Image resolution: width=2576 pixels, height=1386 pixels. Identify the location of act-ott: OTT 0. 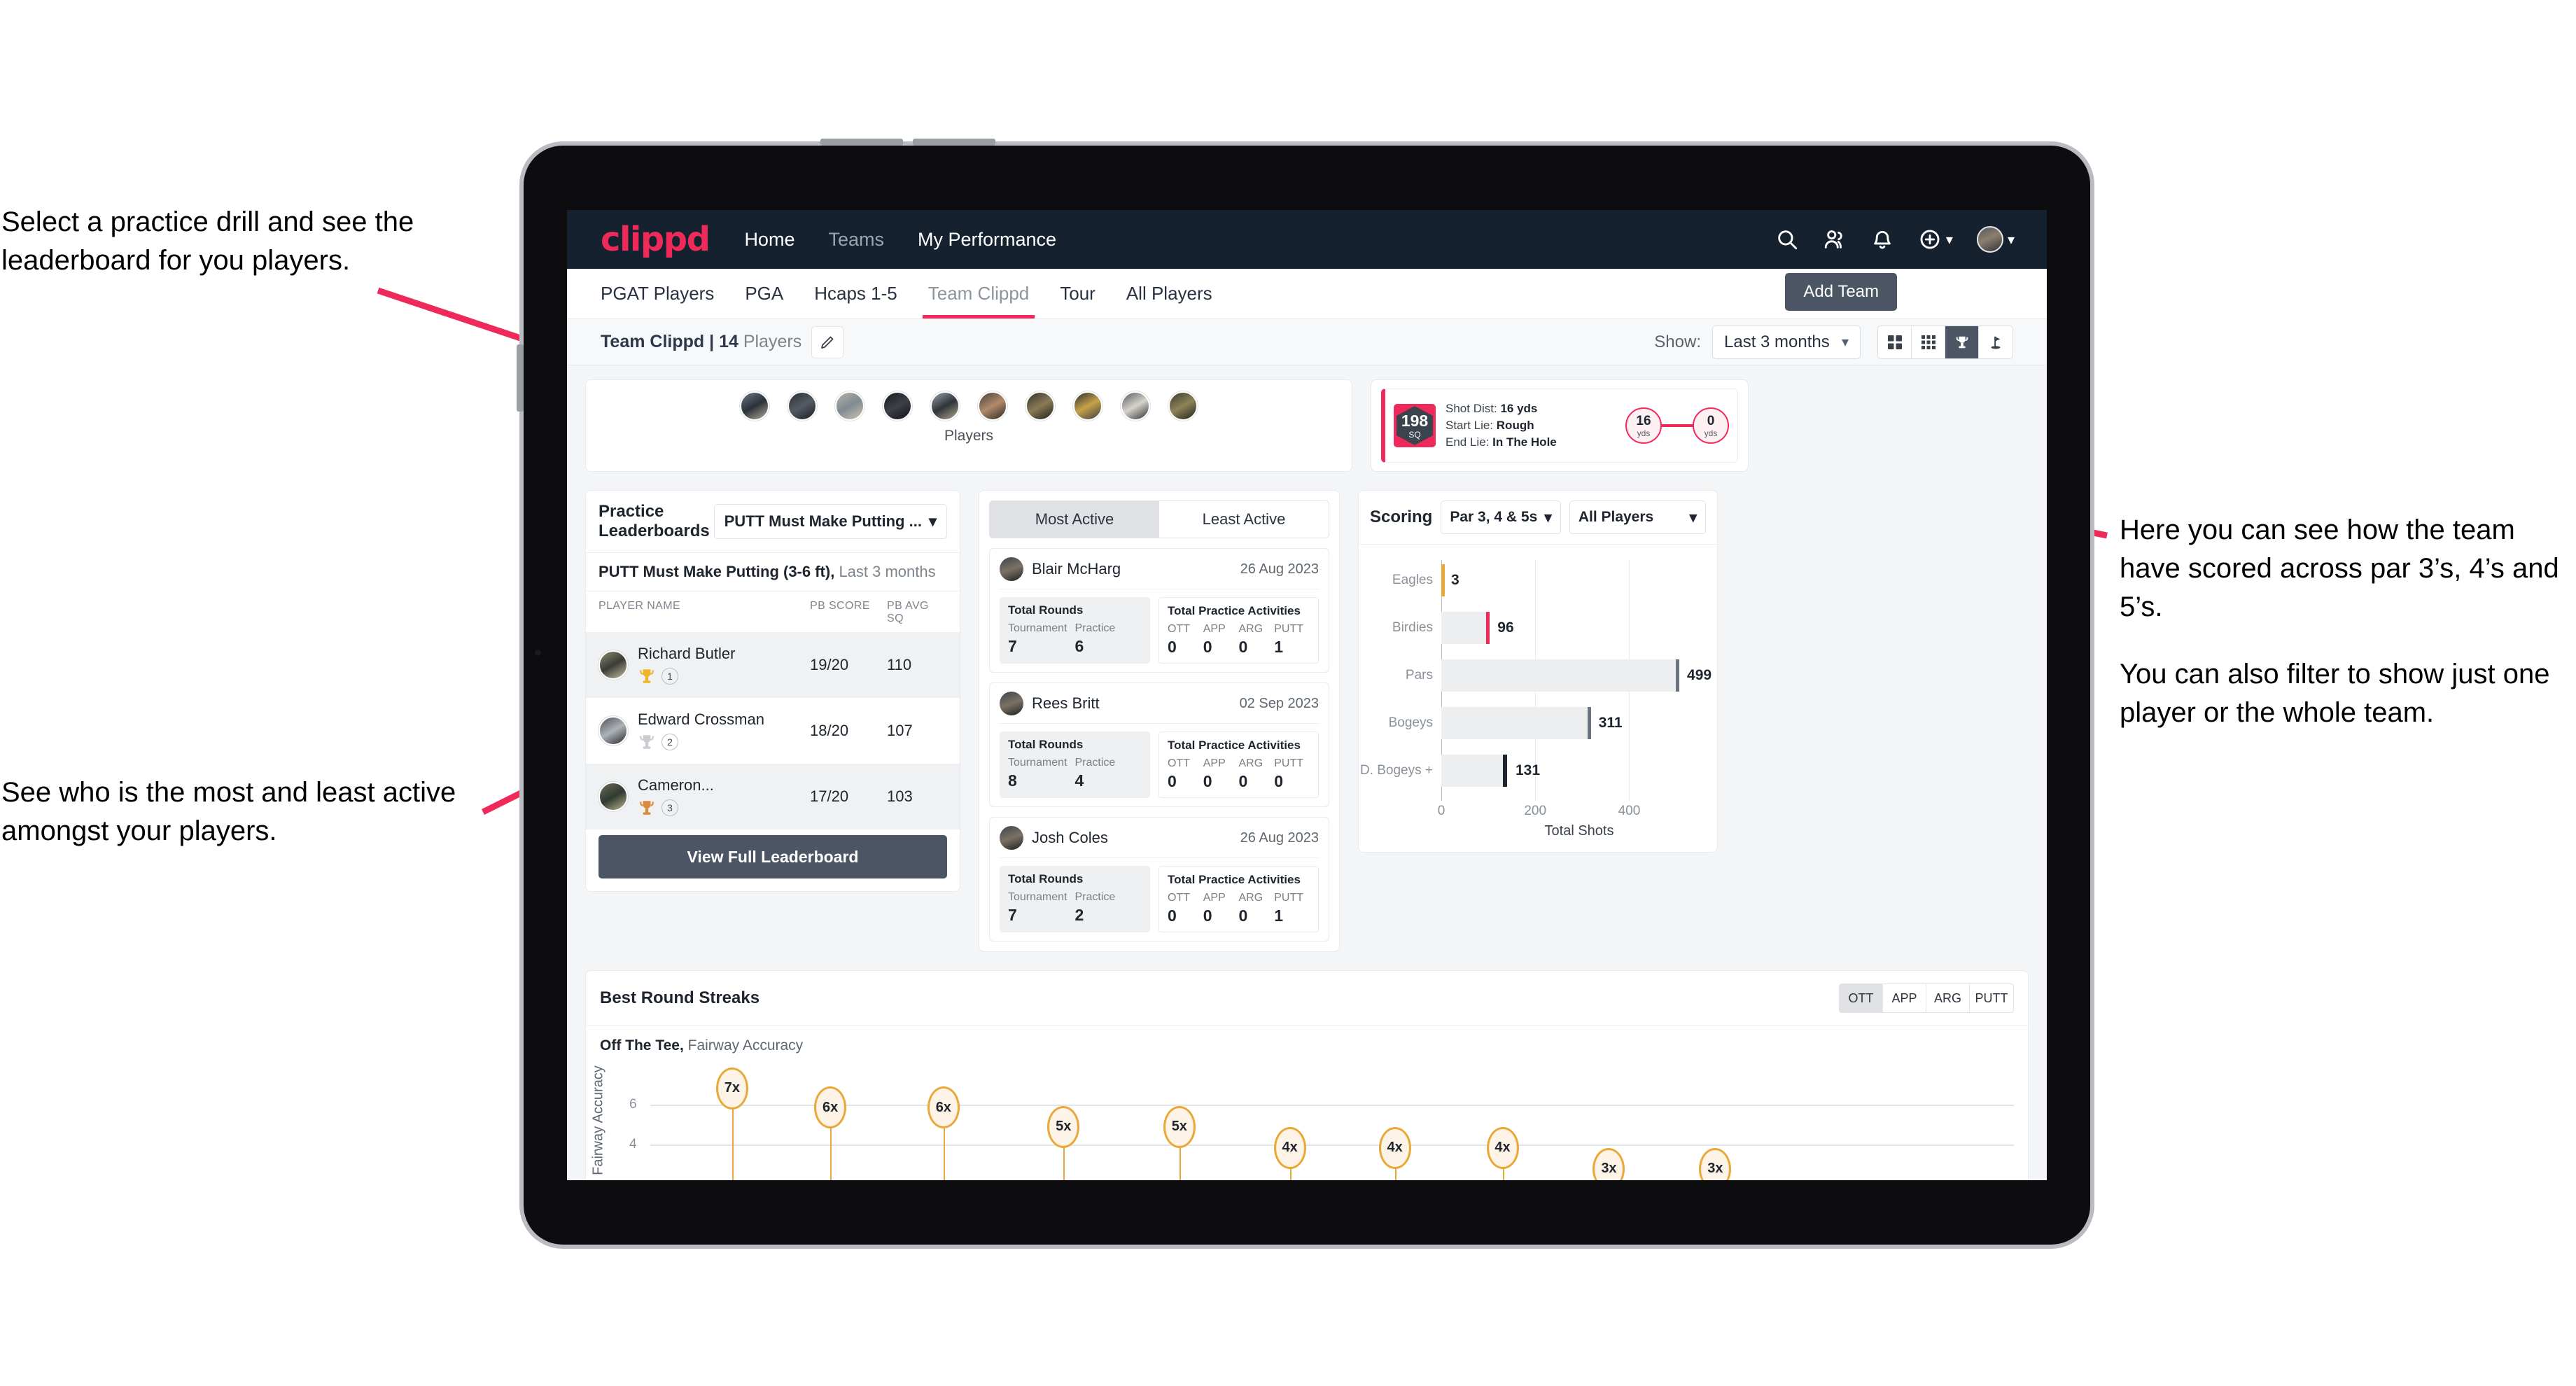
(1185, 774).